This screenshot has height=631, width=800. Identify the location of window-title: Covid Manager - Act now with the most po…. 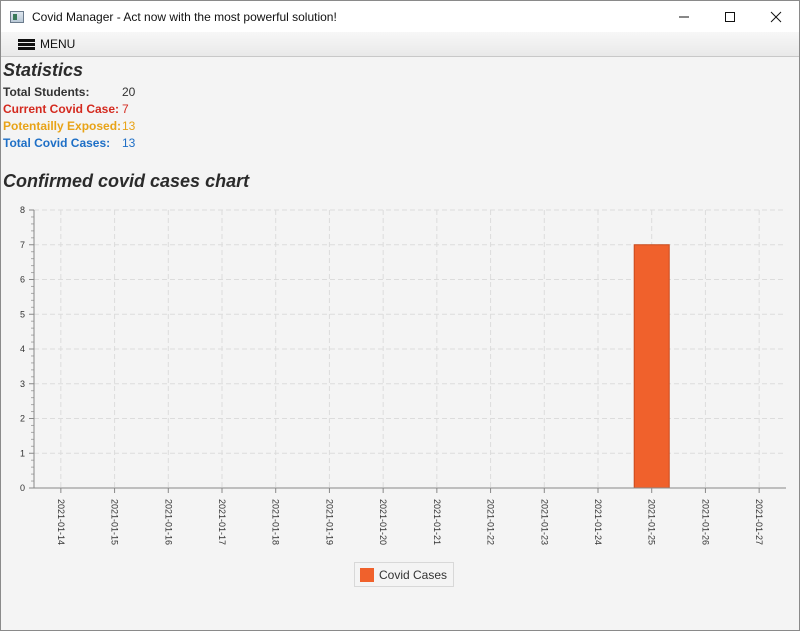
(184, 16).